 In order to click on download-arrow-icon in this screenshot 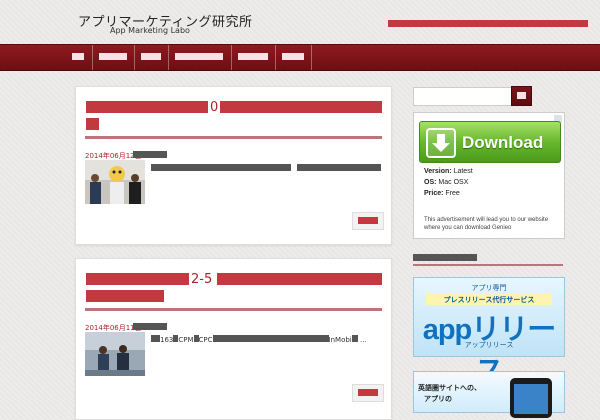, I will do `click(441, 143)`.